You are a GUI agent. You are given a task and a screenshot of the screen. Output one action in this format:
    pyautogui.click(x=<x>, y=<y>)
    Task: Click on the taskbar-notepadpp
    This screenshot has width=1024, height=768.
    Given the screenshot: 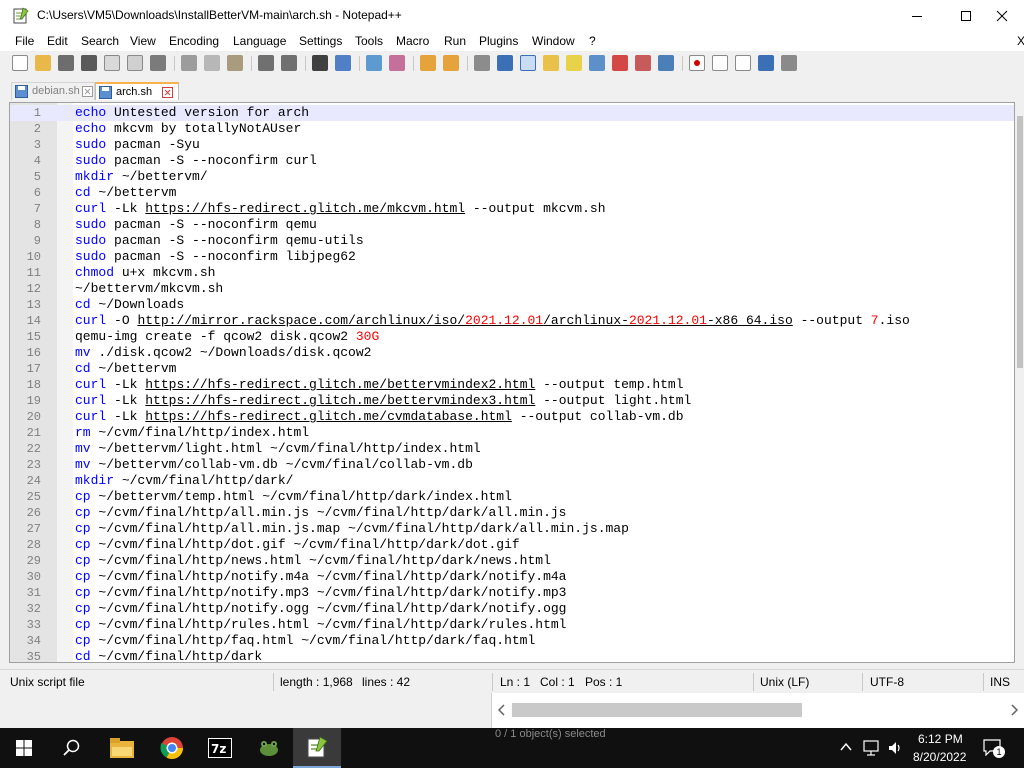 What is the action you would take?
    pyautogui.click(x=317, y=748)
    